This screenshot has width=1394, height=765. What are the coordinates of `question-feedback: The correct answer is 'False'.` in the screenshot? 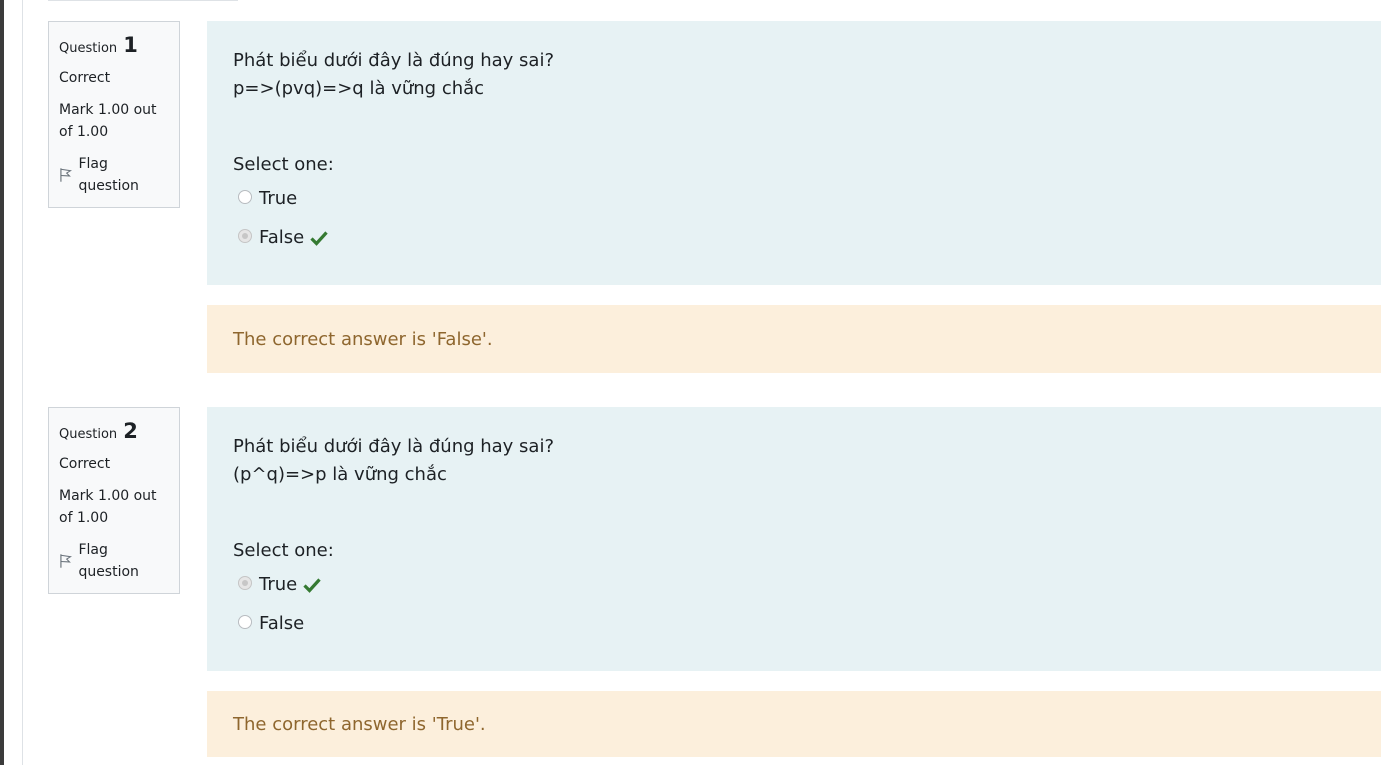 It's located at (794, 339).